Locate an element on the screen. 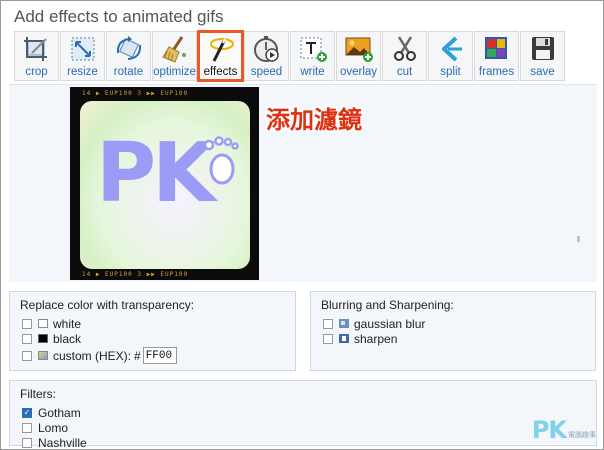  option-label: white is located at coordinates (67, 323).